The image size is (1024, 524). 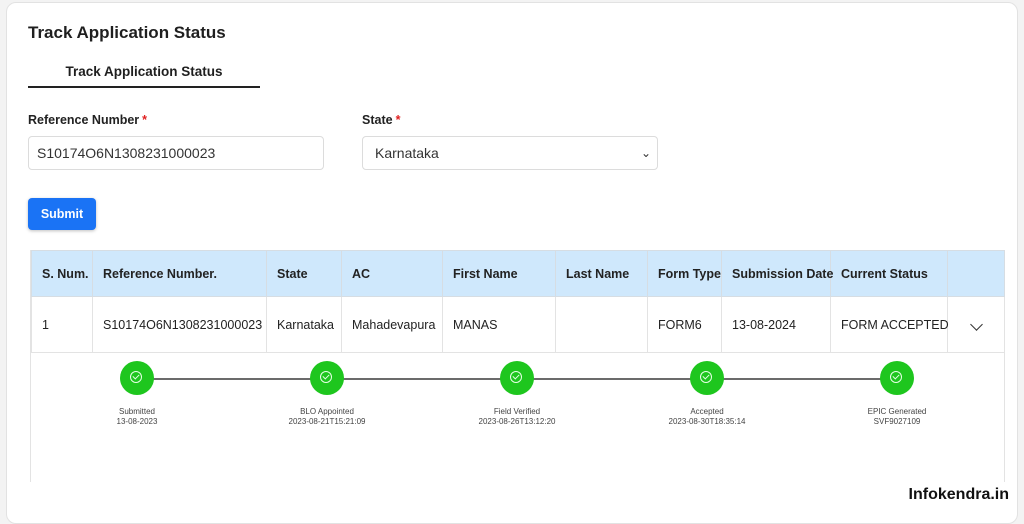 What do you see at coordinates (327, 411) in the screenshot?
I see `step-title: BLO Appointed` at bounding box center [327, 411].